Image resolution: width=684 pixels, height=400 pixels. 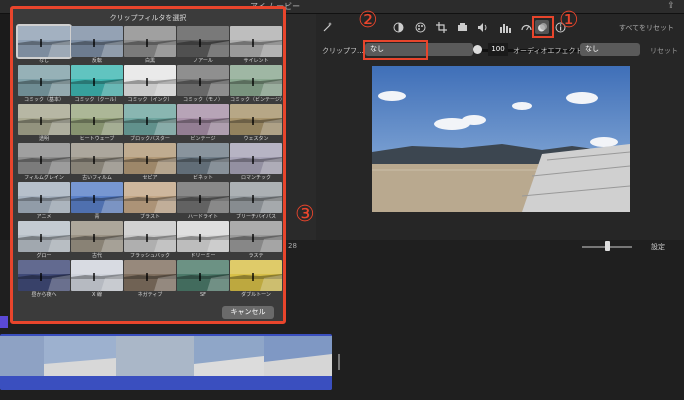 I want to click on intensity-slider-knob, so click(x=477, y=49).